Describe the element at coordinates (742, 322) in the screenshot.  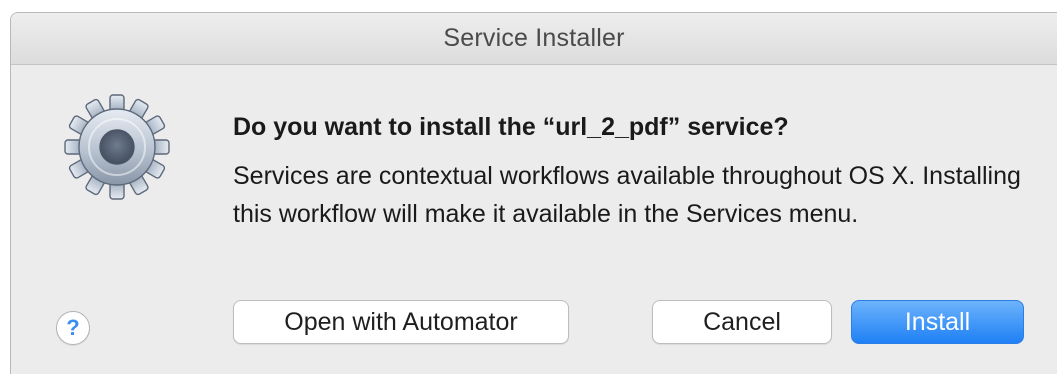
I see `cancel-button: Cancel` at that location.